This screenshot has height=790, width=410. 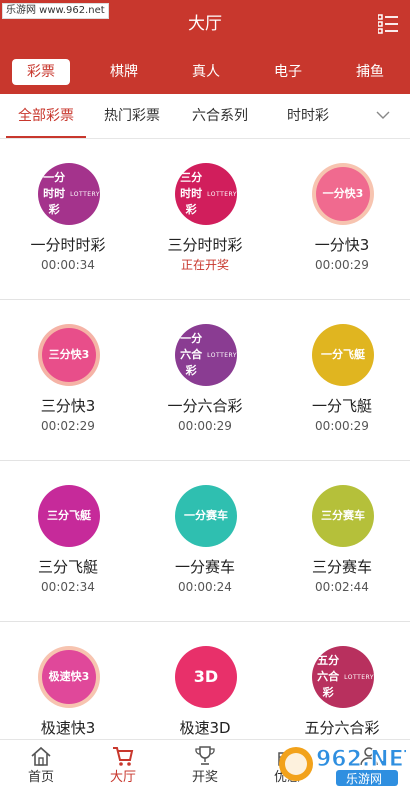 I want to click on game-countdown: 00:02:29, so click(x=68, y=426).